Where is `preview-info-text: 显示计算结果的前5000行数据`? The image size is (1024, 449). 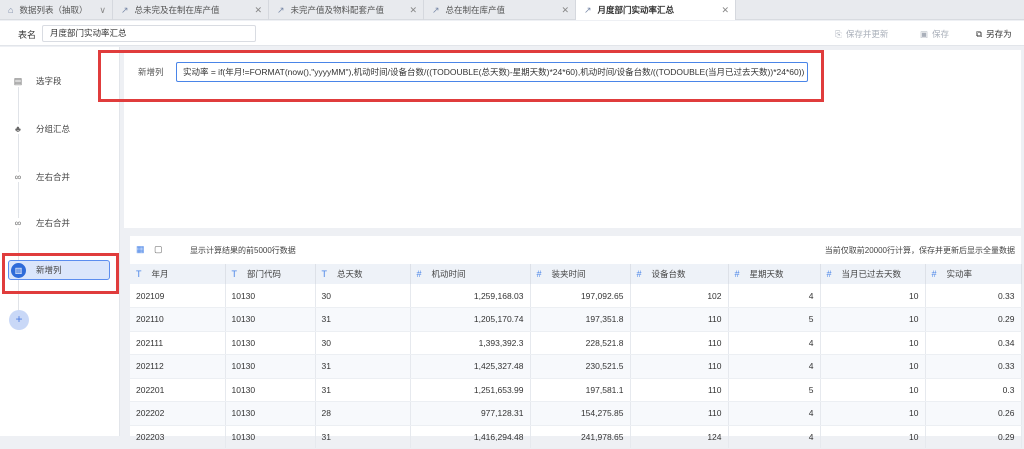 preview-info-text: 显示计算结果的前5000行数据 is located at coordinates (243, 250).